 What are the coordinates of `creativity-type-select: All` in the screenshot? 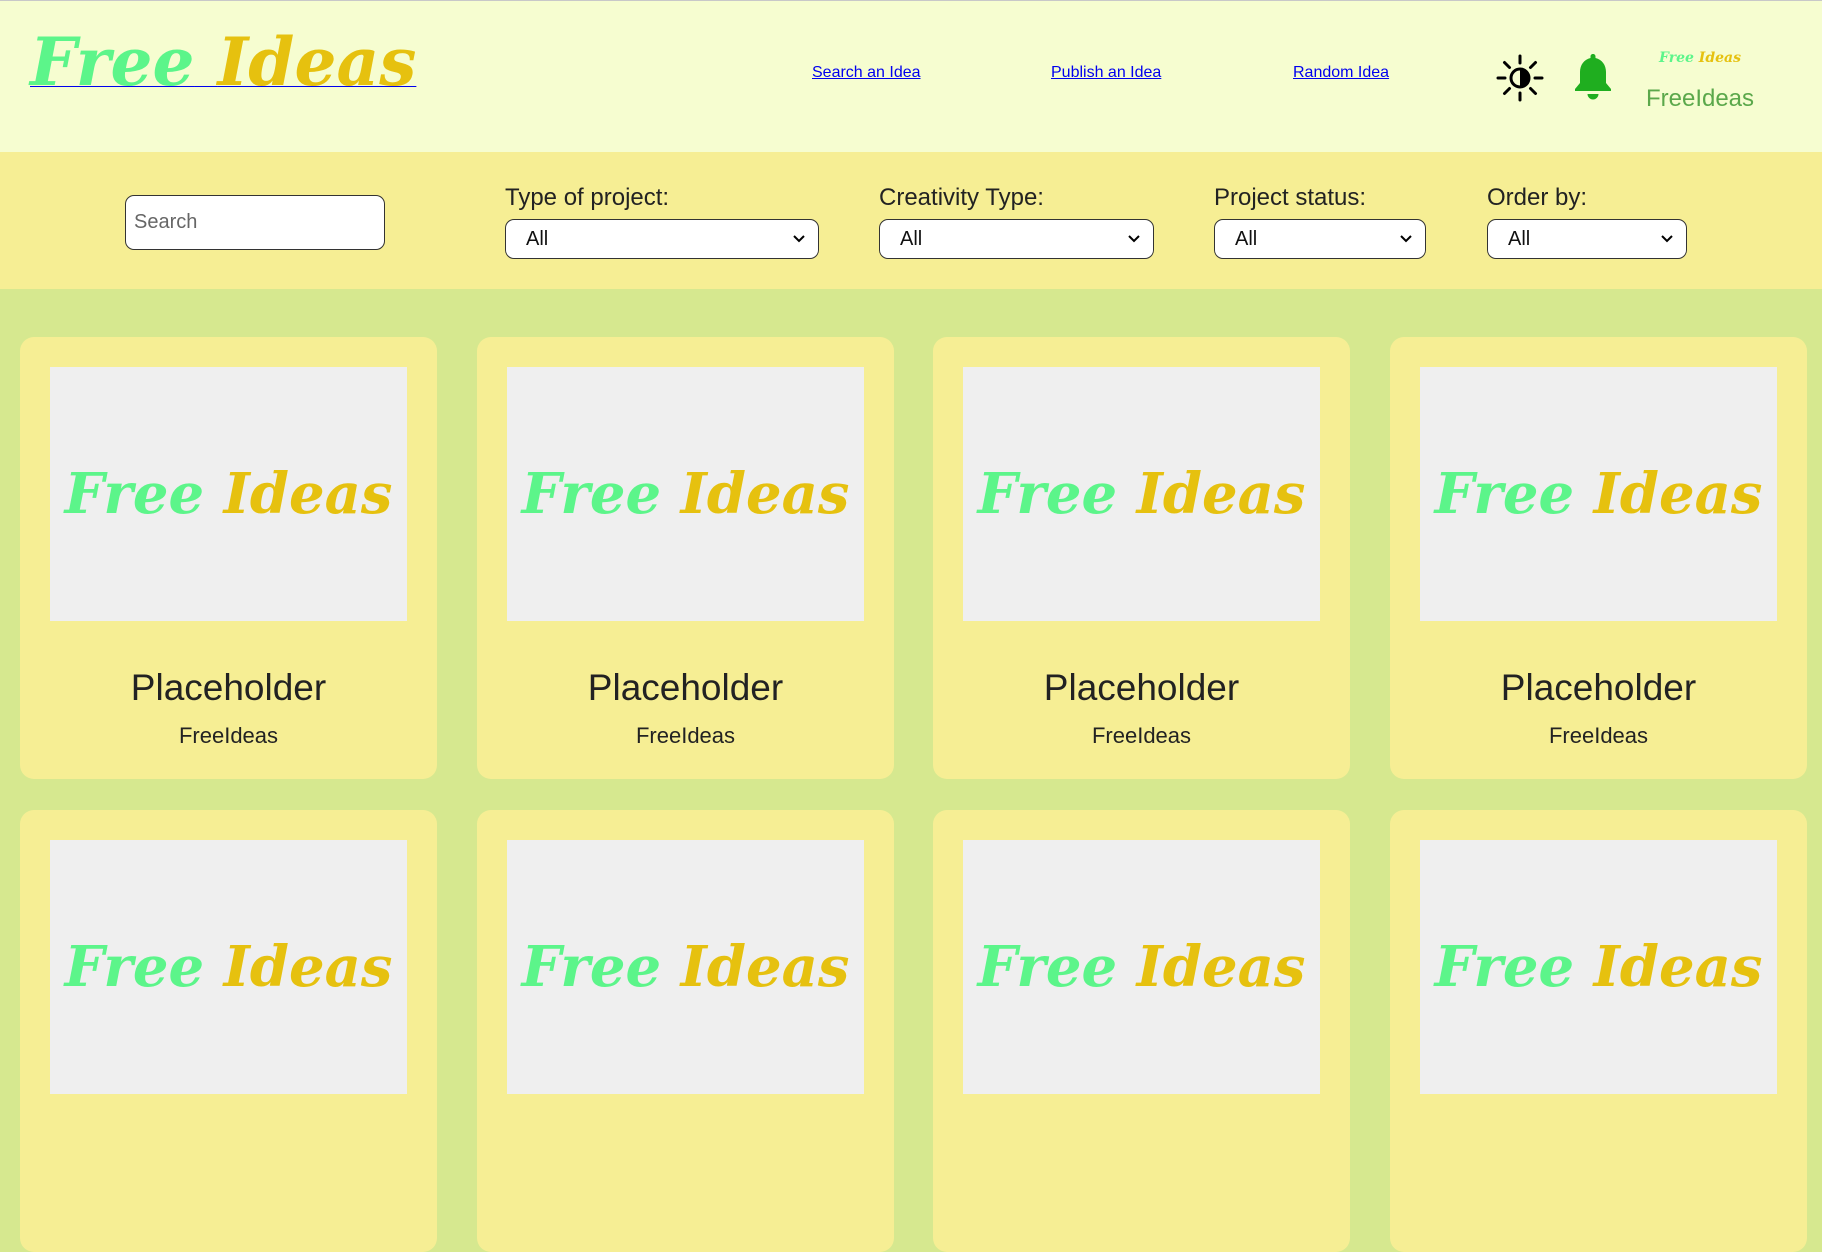 It's located at (1016, 239).